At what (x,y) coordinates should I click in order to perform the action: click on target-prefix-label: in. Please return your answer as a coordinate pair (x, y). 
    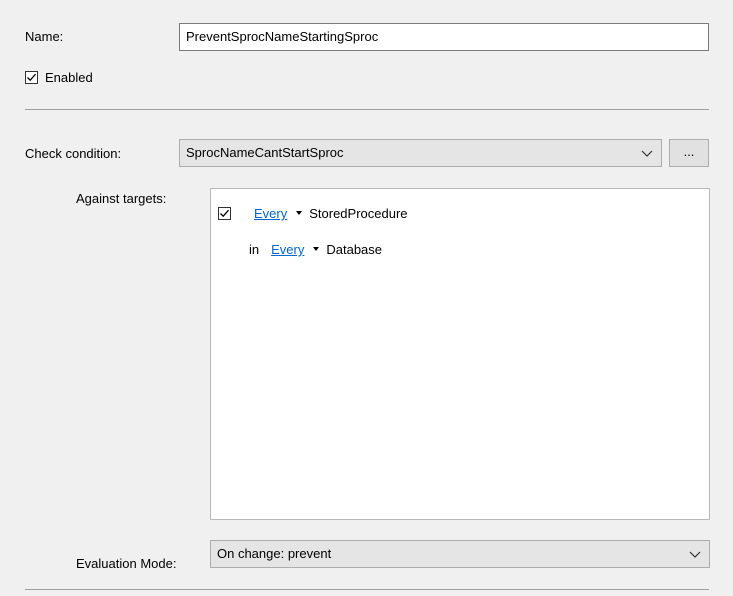
    Looking at the image, I should click on (254, 249).